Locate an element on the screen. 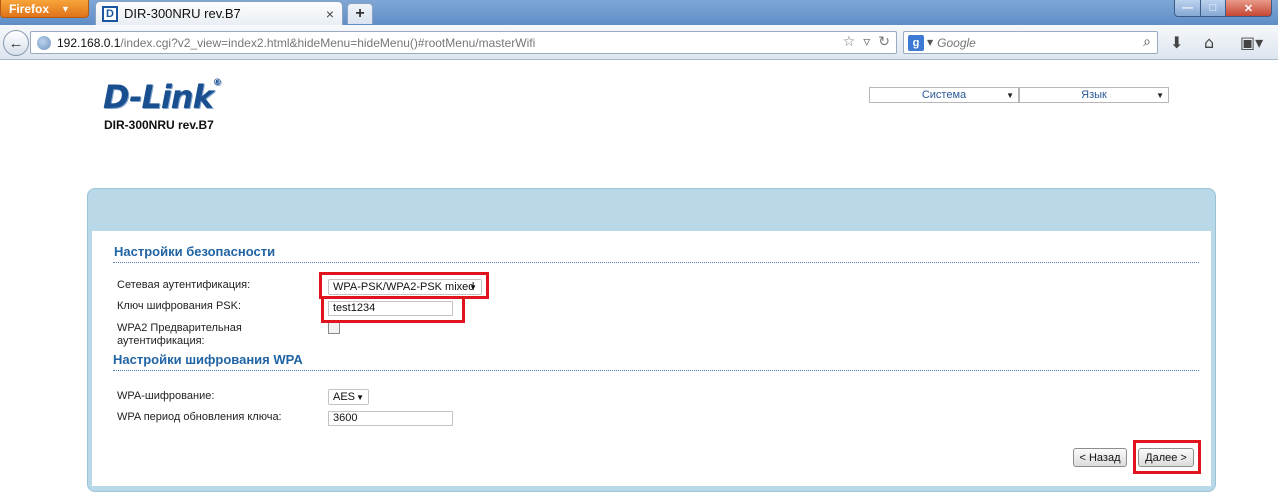  minimize-window-button: — is located at coordinates (1187, 8).